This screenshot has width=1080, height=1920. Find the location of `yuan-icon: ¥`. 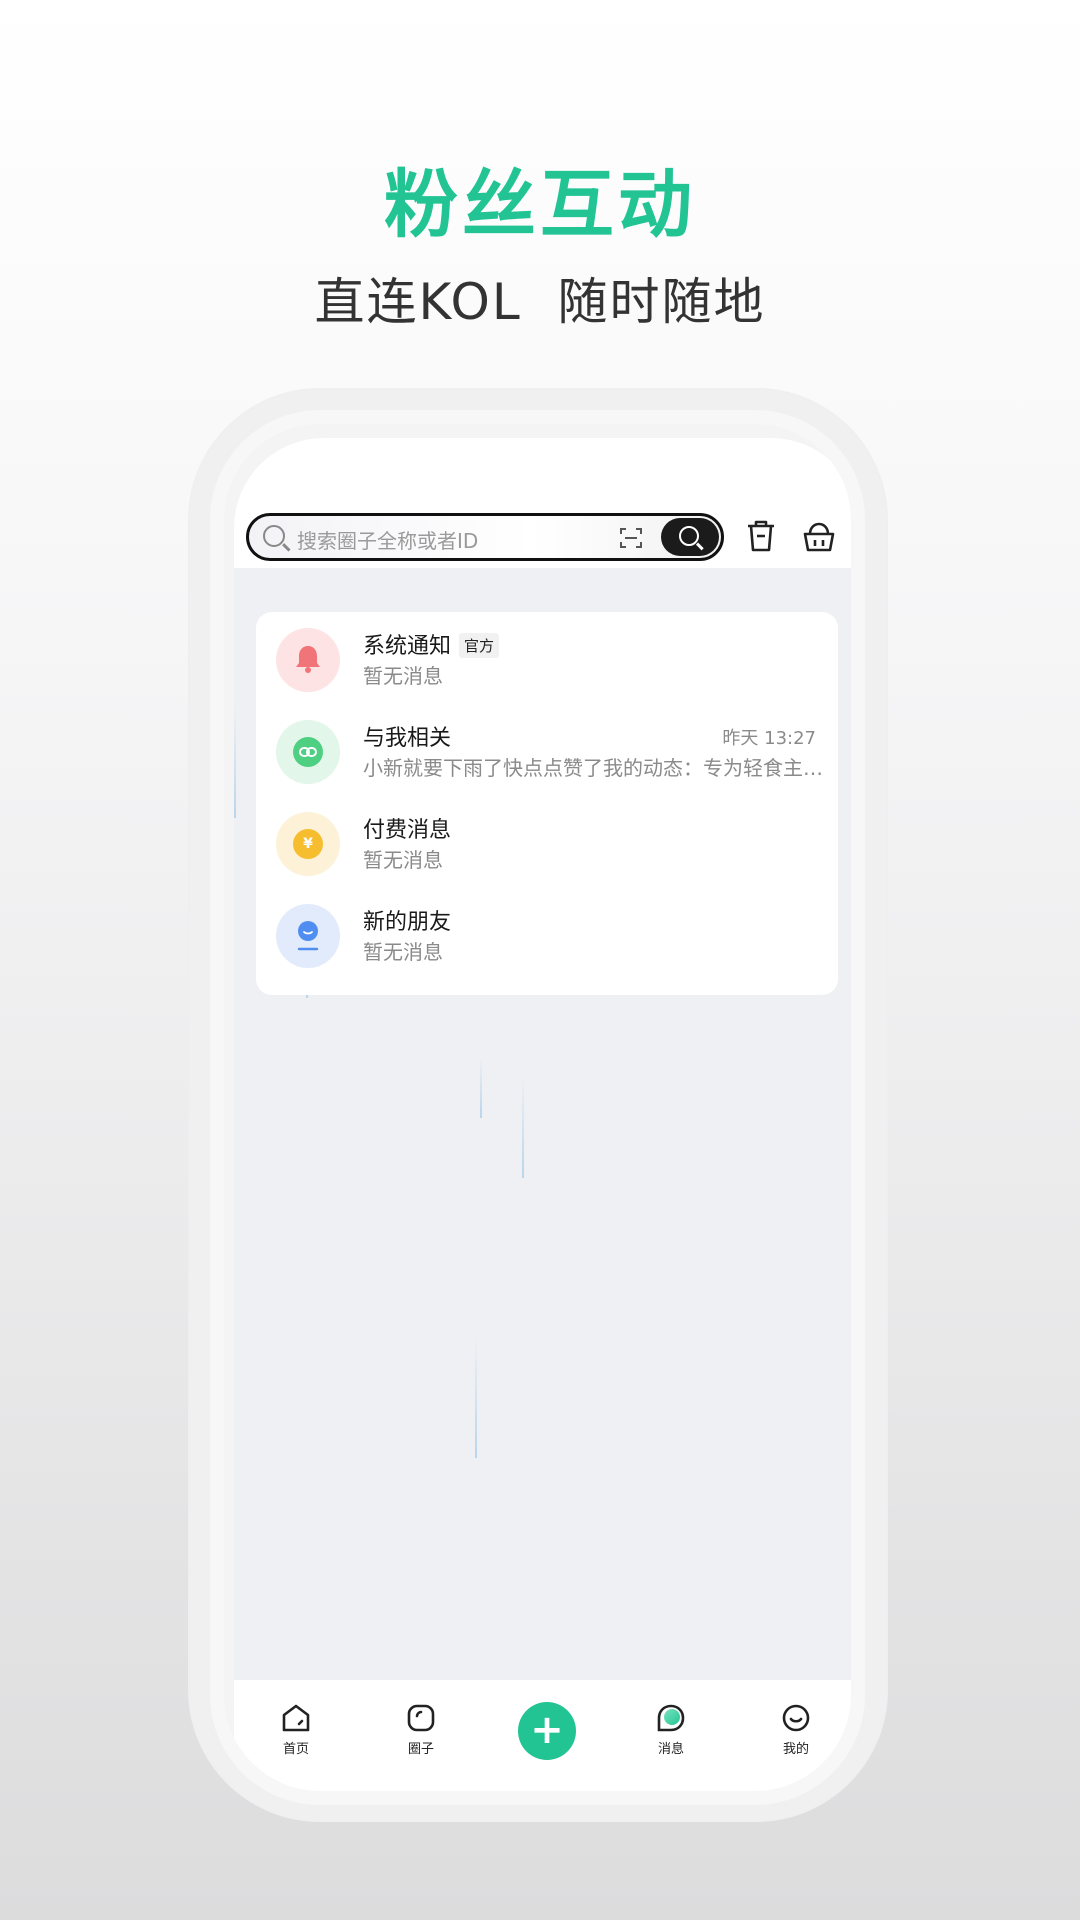

yuan-icon: ¥ is located at coordinates (308, 844).